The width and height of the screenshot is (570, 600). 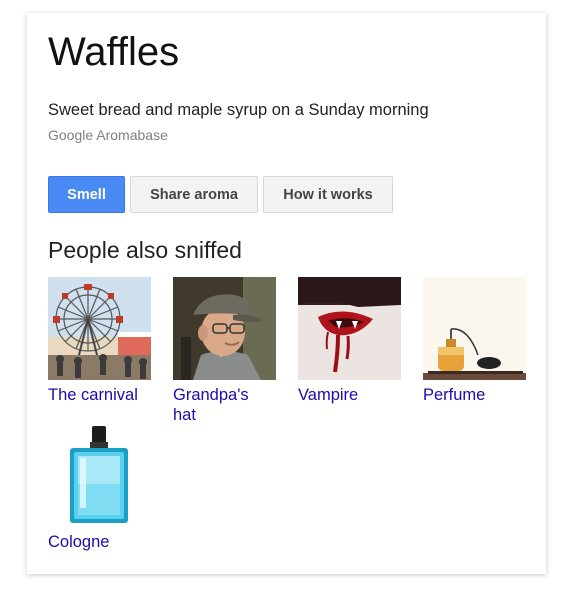 I want to click on how-it-works-button: How it works, so click(x=328, y=194).